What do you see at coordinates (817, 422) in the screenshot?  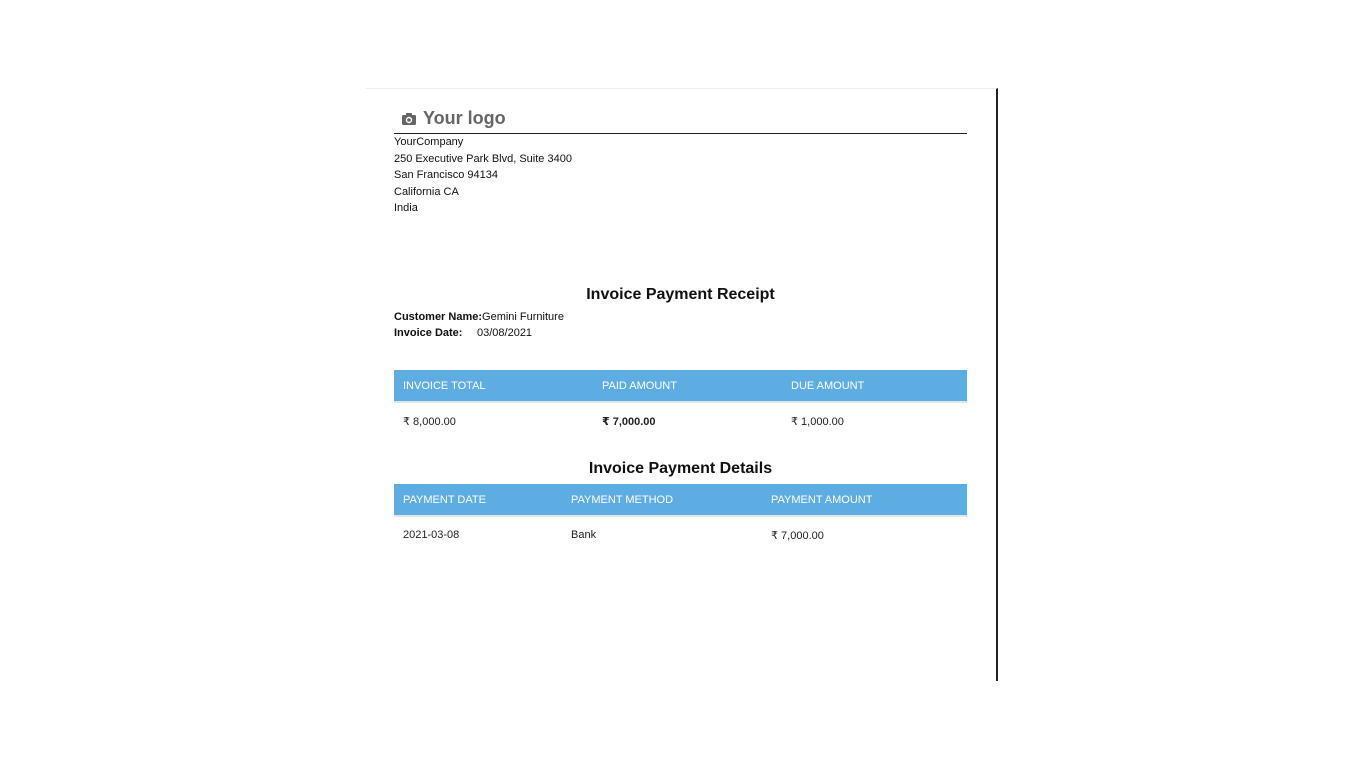 I see `due-amount-cell: ₹ 1,000.00` at bounding box center [817, 422].